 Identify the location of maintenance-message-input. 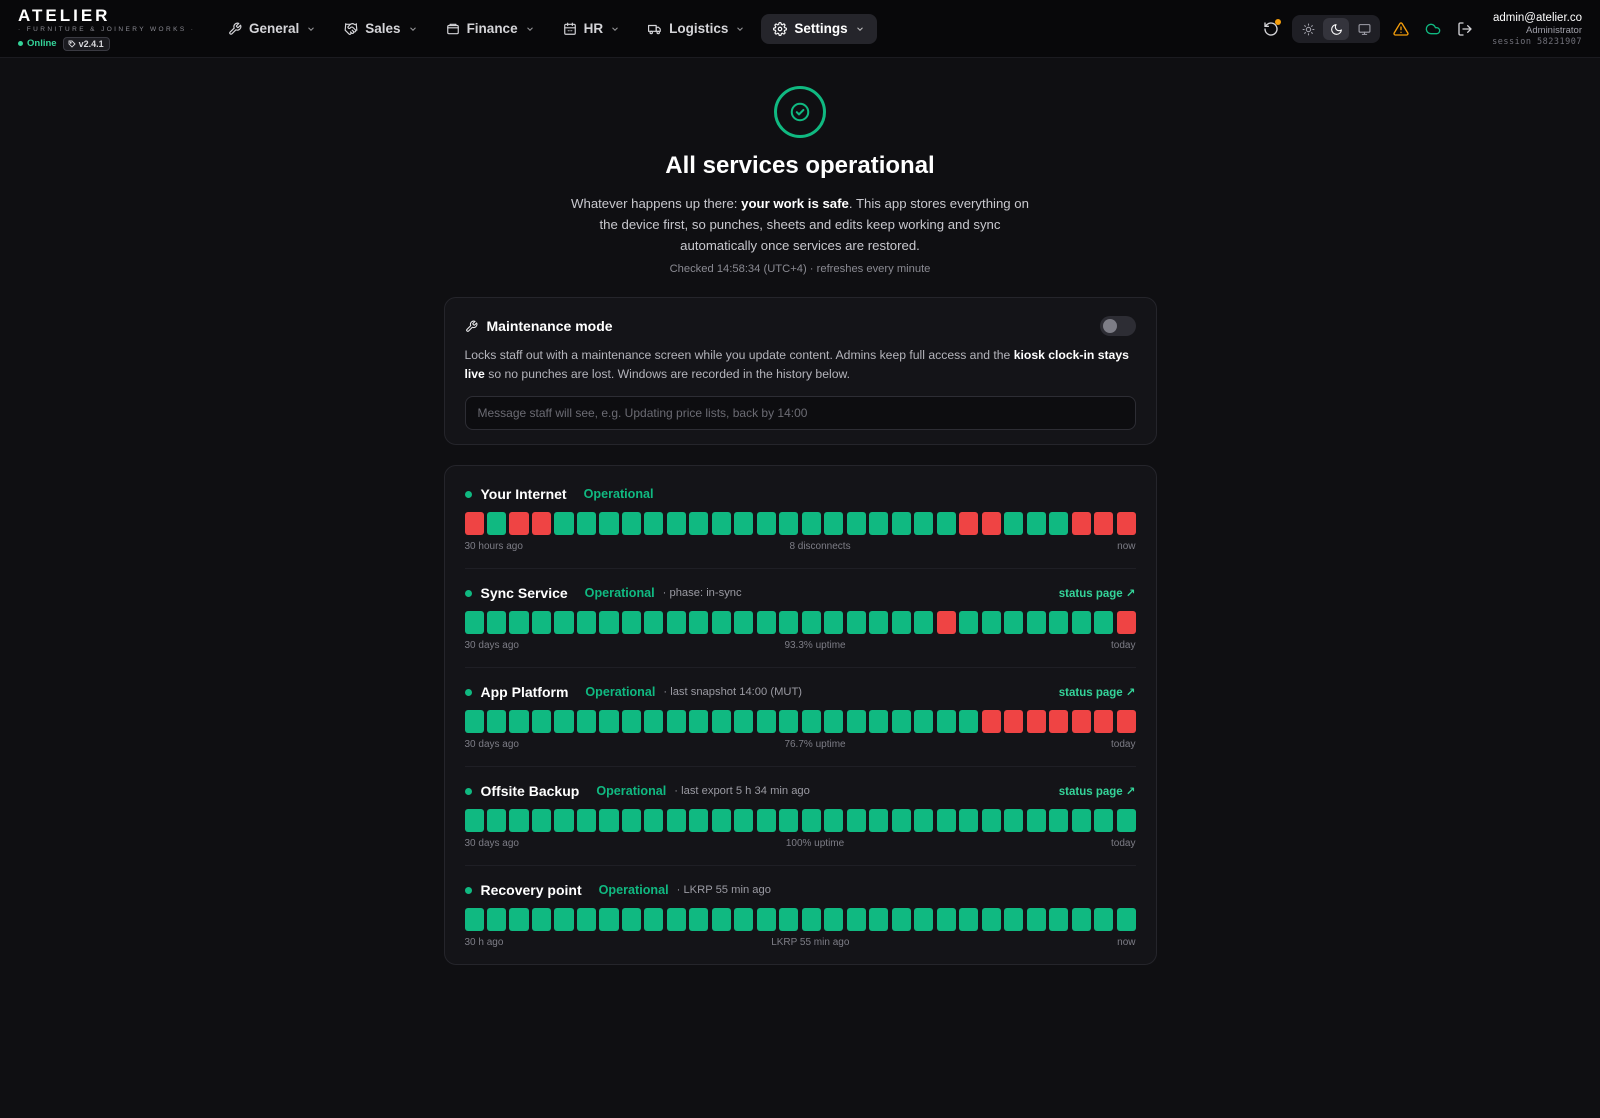
(800, 413).